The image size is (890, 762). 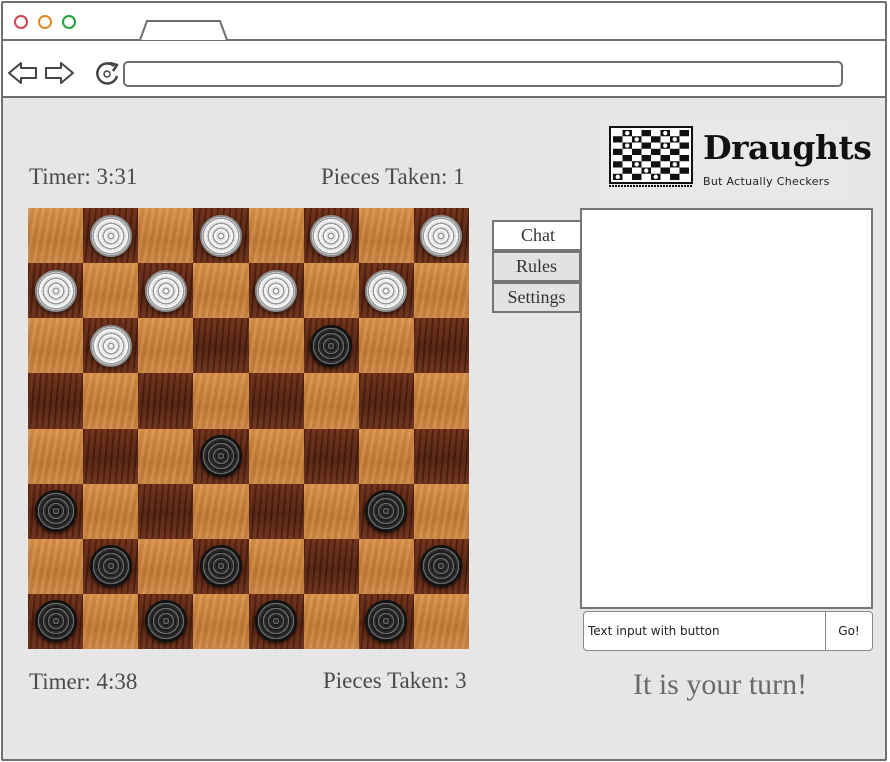 I want to click on browser-tab, so click(x=183, y=30).